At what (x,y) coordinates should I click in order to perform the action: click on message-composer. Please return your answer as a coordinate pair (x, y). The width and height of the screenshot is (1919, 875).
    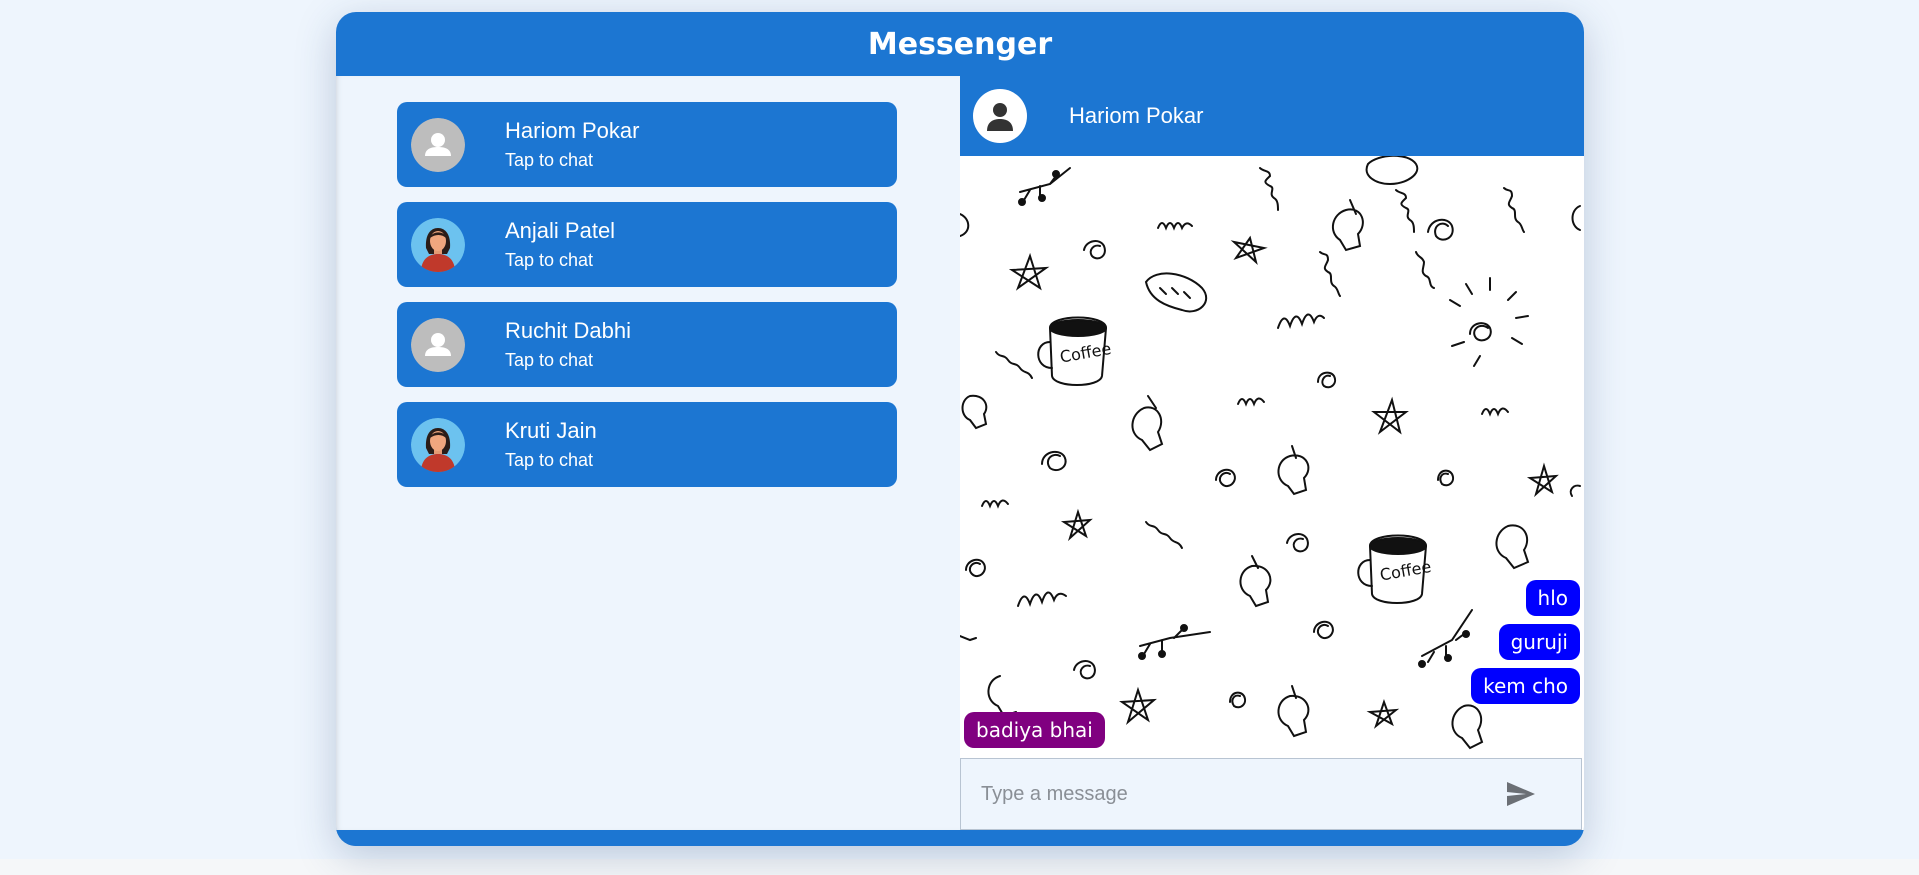
    Looking at the image, I should click on (1271, 794).